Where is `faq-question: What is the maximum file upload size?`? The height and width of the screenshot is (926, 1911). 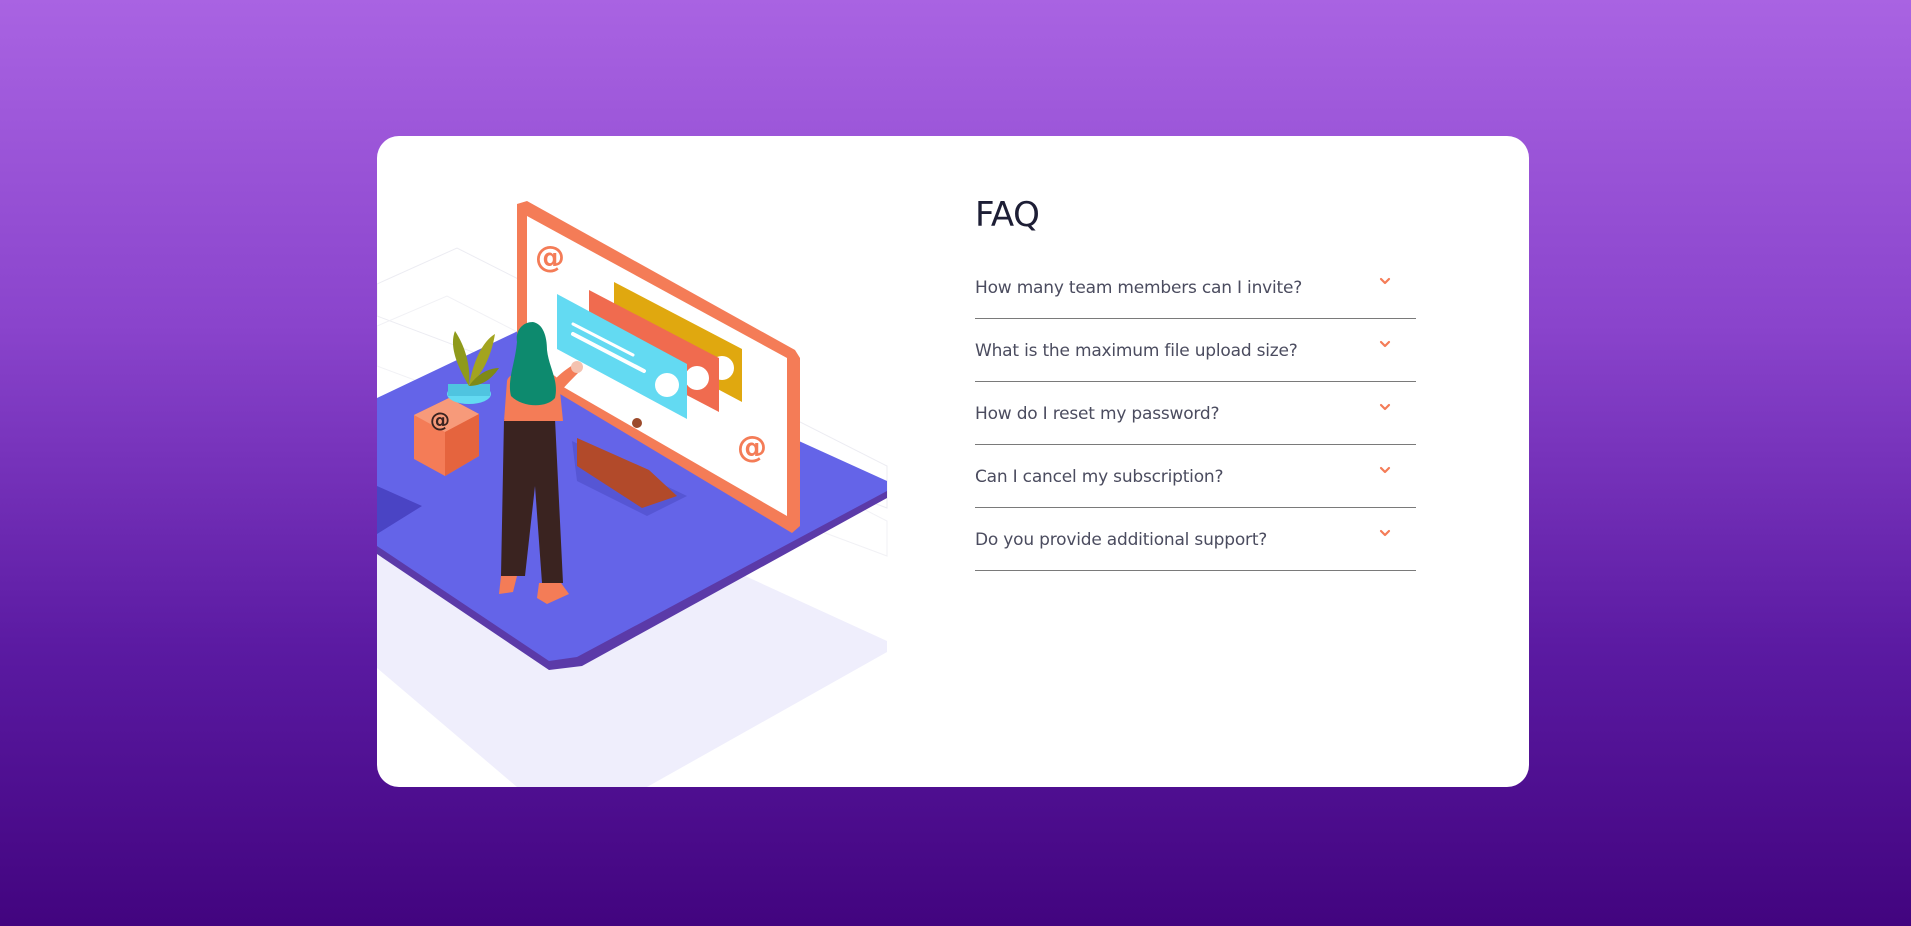
faq-question: What is the maximum file upload size? is located at coordinates (1136, 351).